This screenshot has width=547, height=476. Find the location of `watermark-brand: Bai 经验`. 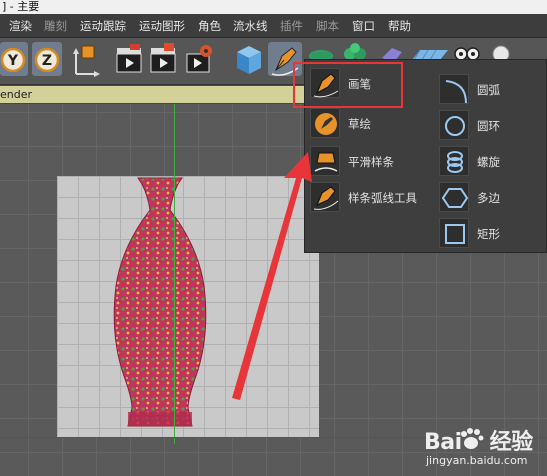

watermark-brand: Bai 经验 is located at coordinates (478, 442).